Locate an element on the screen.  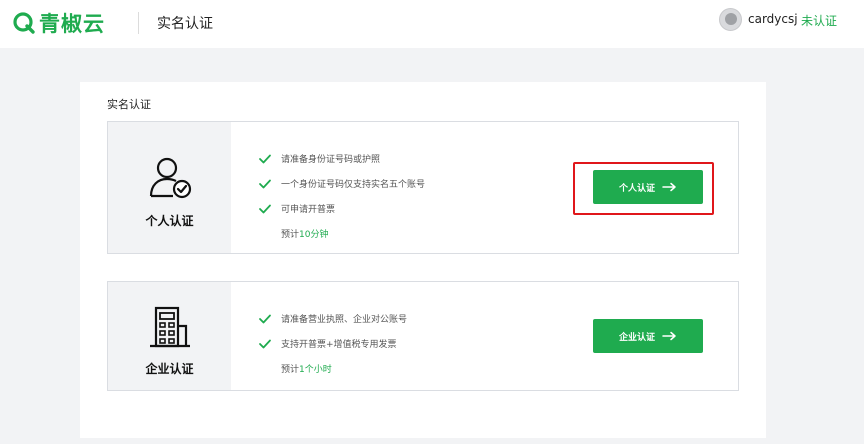
user-verified-icon is located at coordinates (170, 178).